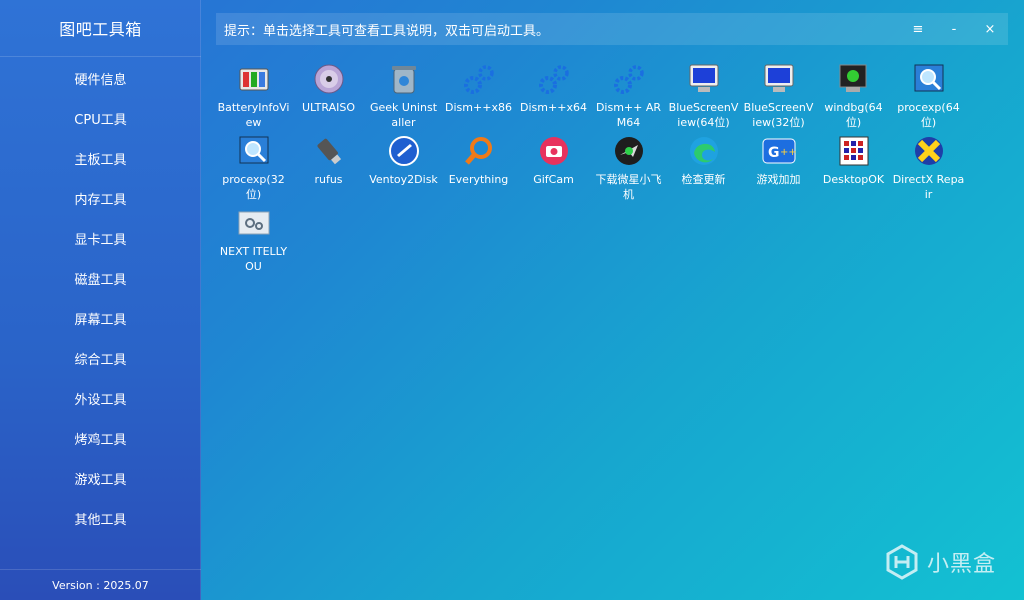  What do you see at coordinates (403, 179) in the screenshot?
I see `tool-label: Ventoy2Disk` at bounding box center [403, 179].